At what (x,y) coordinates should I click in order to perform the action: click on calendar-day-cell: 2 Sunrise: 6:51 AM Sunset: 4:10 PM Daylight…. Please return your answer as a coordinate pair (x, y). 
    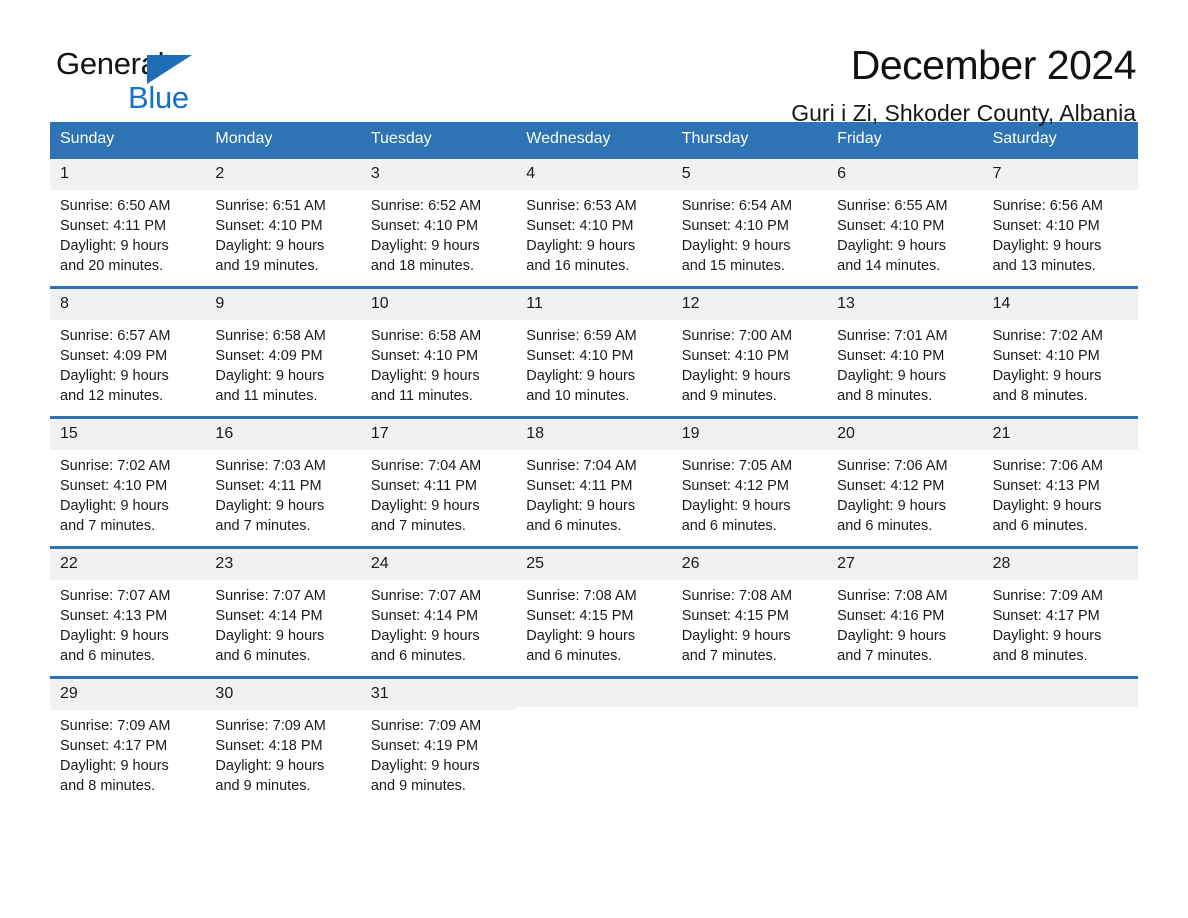
    Looking at the image, I should click on (283, 218).